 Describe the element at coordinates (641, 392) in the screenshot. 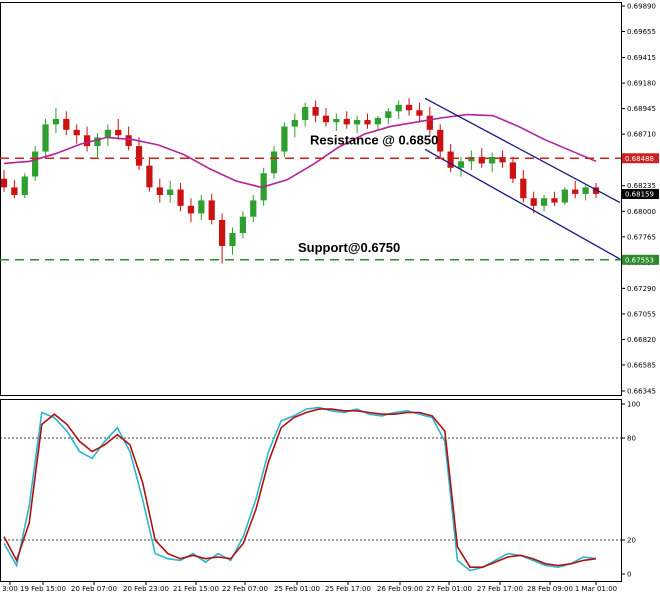

I see `price-tick-label: 0.66345` at that location.